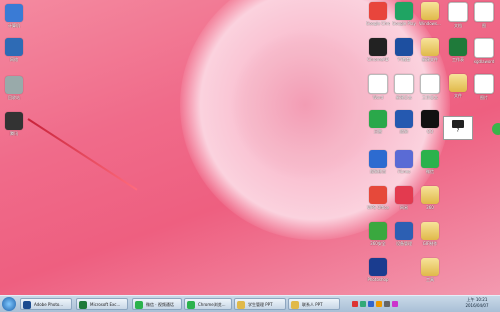 The image size is (500, 312). Describe the element at coordinates (458, 59) in the screenshot. I see `desktop-icon-label: 工作表` at that location.